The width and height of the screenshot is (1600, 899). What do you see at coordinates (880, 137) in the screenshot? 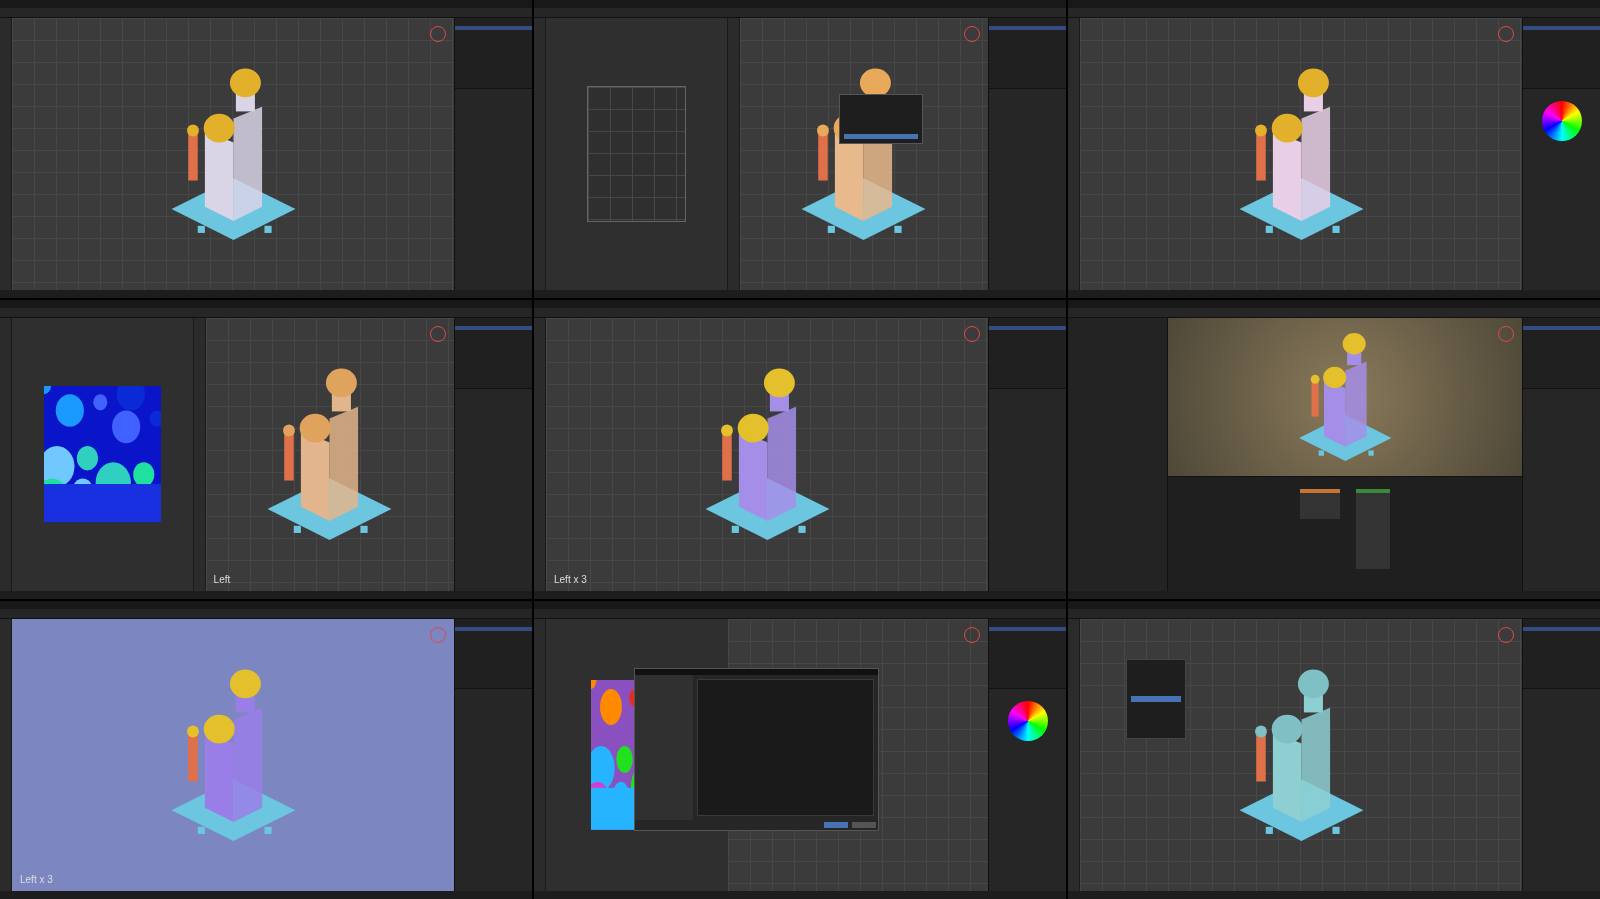
I see `confirm-button` at bounding box center [880, 137].